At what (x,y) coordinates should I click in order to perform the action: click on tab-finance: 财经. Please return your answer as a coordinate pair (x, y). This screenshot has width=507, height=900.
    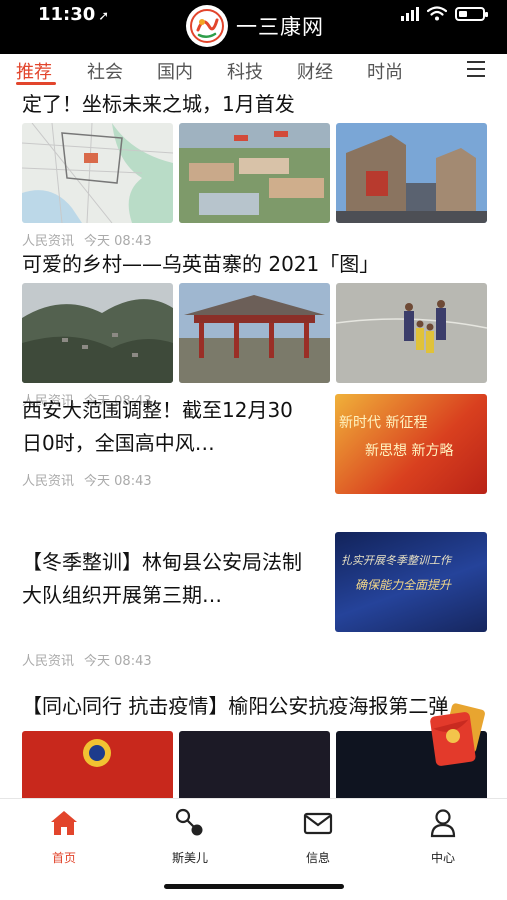
    Looking at the image, I should click on (315, 71).